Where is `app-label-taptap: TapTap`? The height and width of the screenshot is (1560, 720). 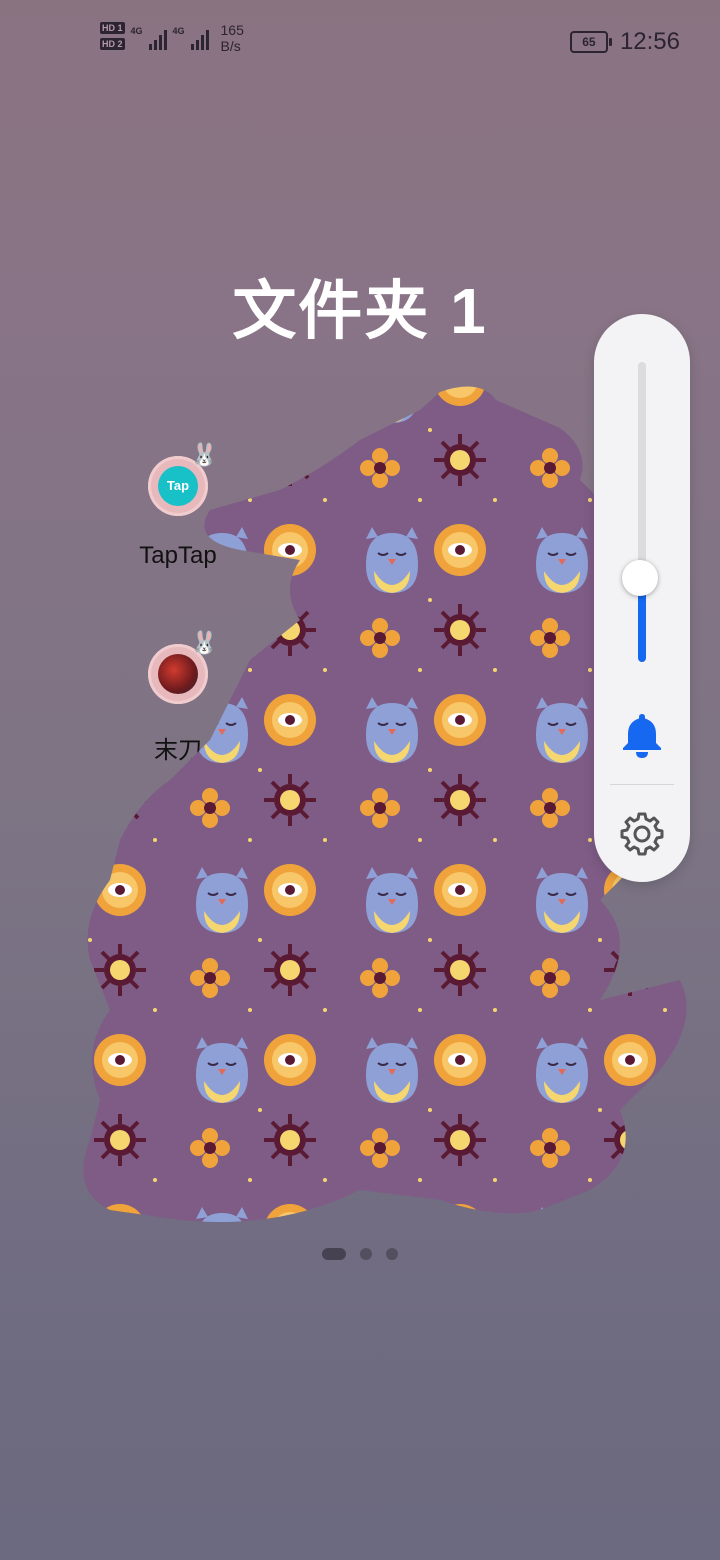
app-label-taptap: TapTap is located at coordinates (178, 555).